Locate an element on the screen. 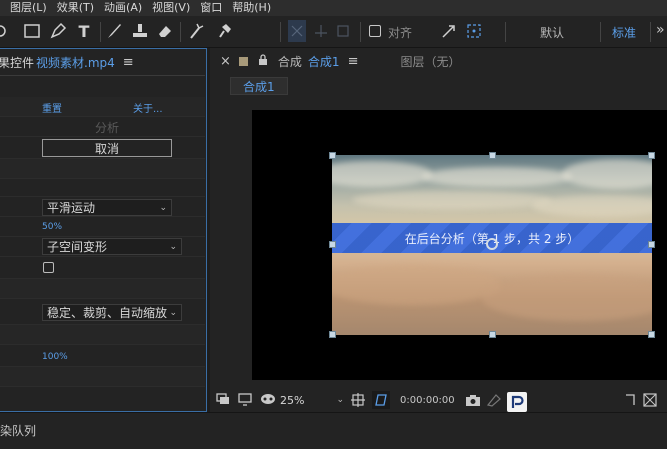 This screenshot has height=449, width=667. option-checkbox is located at coordinates (48, 267).